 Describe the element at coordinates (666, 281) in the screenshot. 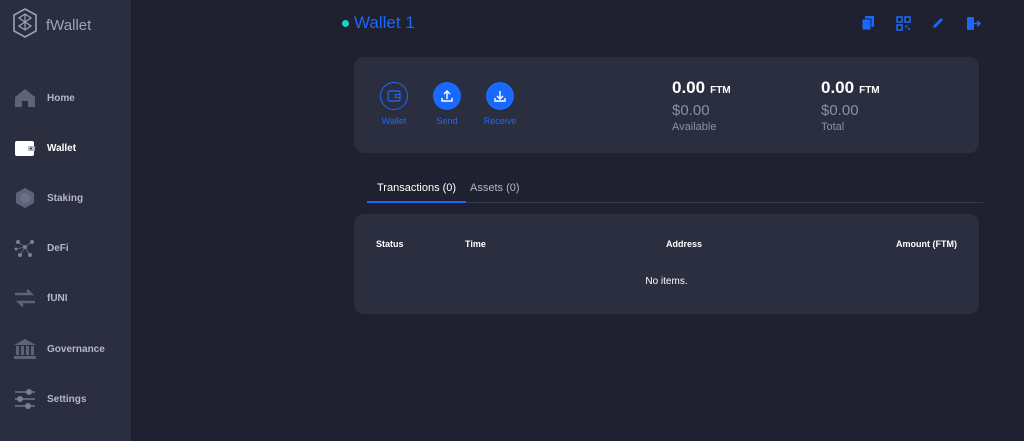

I see `empty-state-text: No items.` at that location.